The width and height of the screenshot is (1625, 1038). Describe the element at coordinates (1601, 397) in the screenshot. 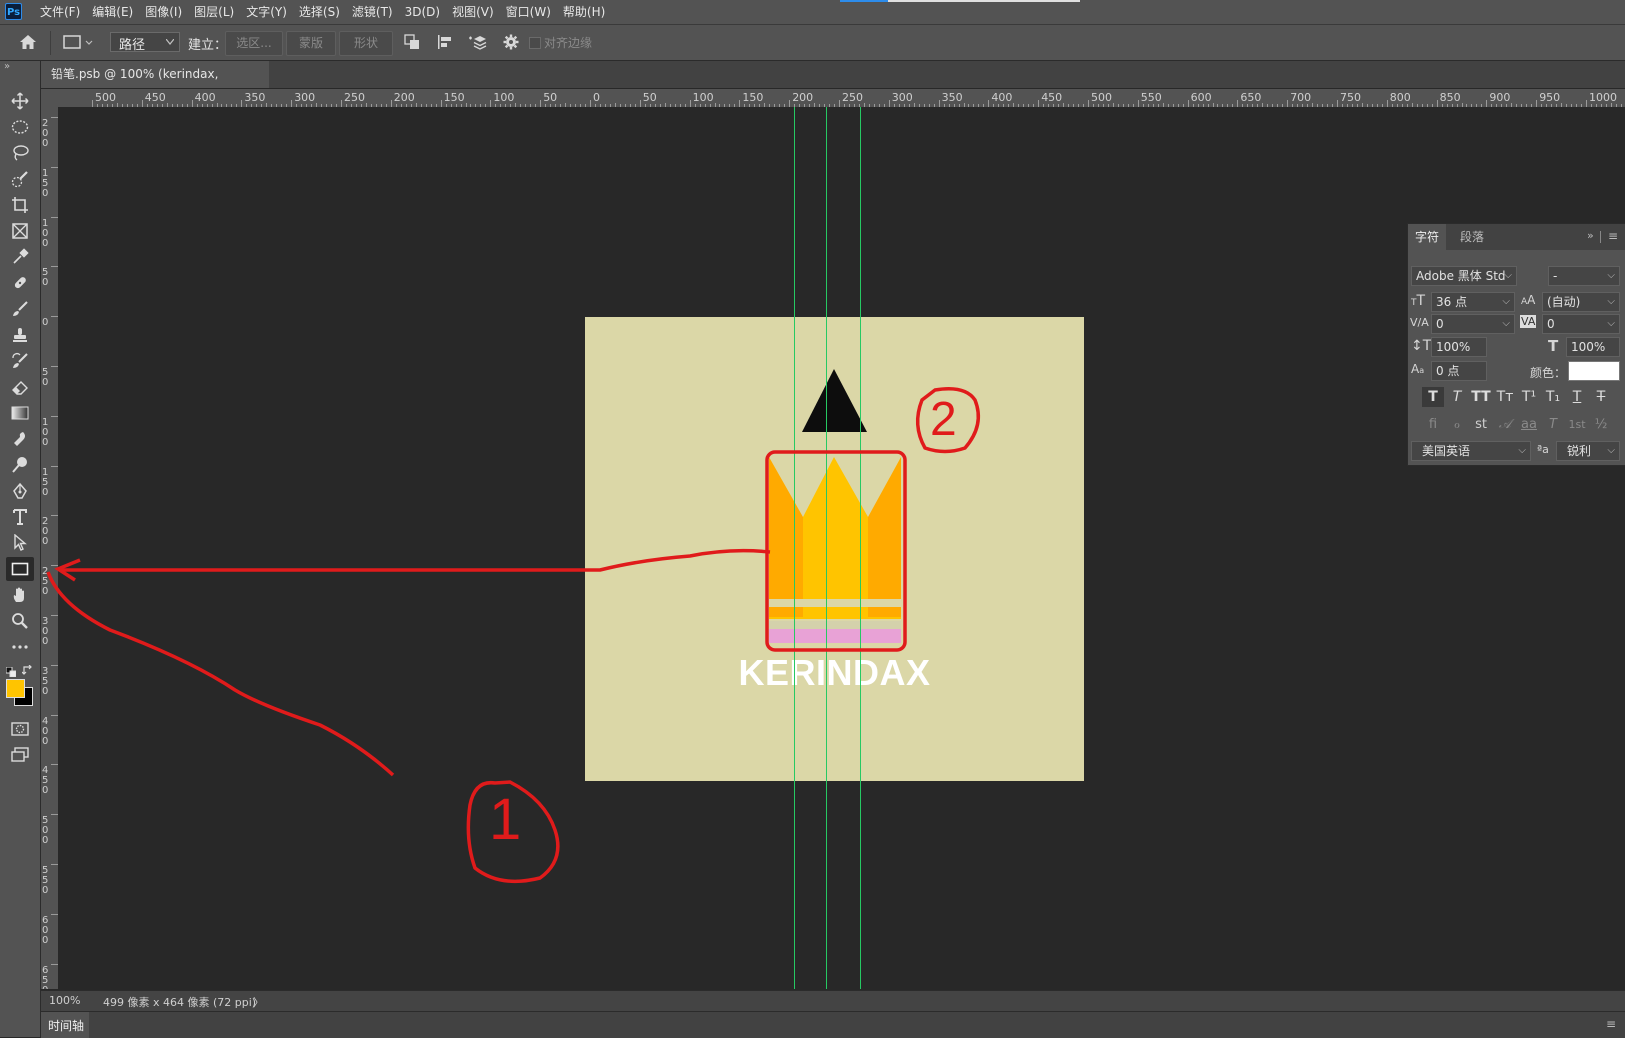

I see `strikethrough-button: T` at that location.